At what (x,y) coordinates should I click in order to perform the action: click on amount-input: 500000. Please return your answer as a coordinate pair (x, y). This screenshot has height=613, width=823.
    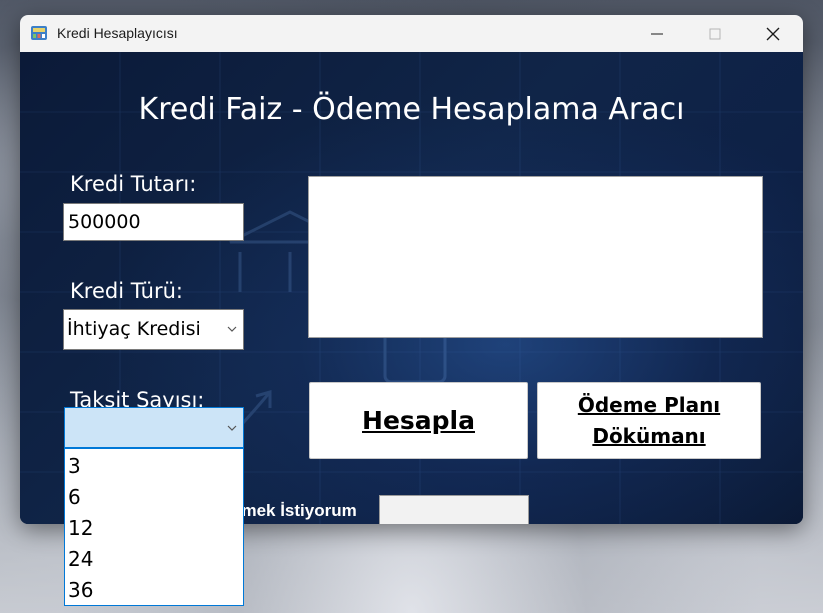
    Looking at the image, I should click on (153, 222).